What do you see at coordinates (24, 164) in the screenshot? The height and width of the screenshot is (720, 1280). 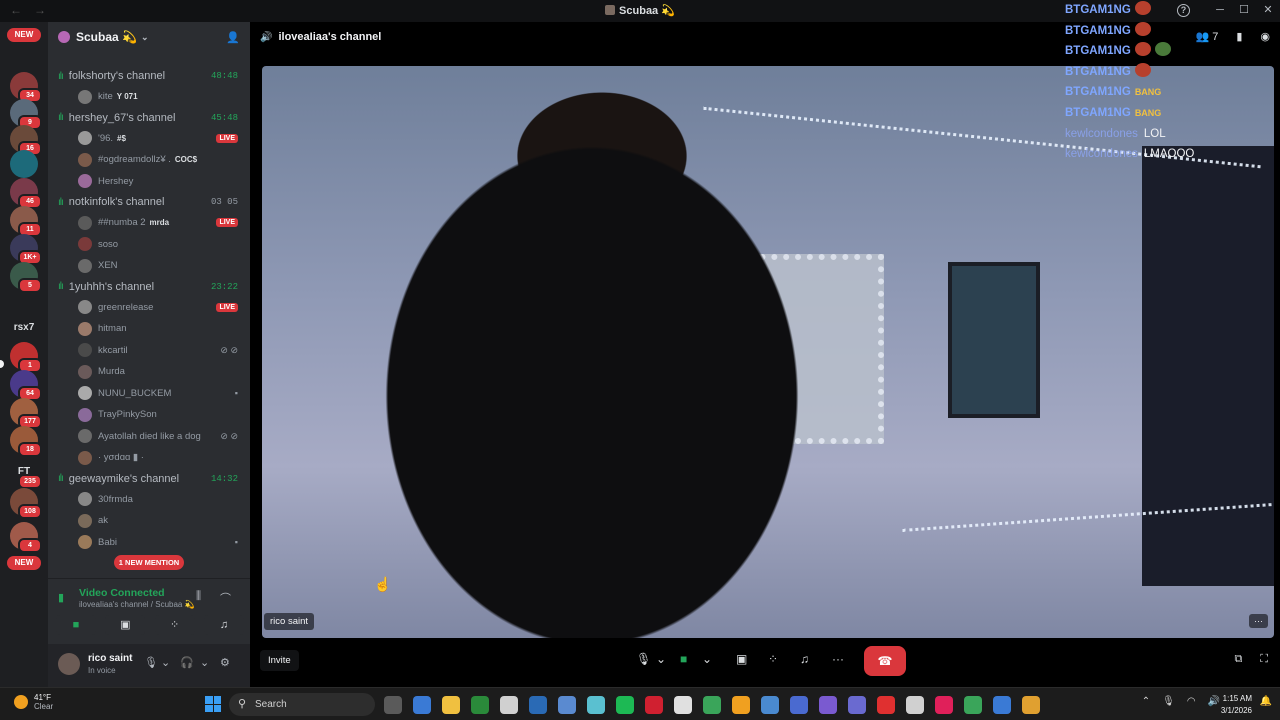 I see `server-icon` at bounding box center [24, 164].